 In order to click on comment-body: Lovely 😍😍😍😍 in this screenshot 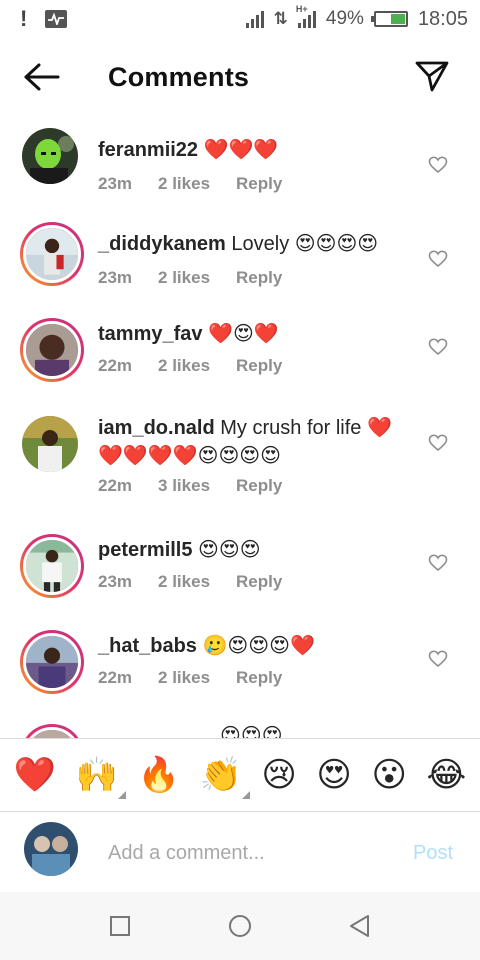, I will do `click(305, 244)`.